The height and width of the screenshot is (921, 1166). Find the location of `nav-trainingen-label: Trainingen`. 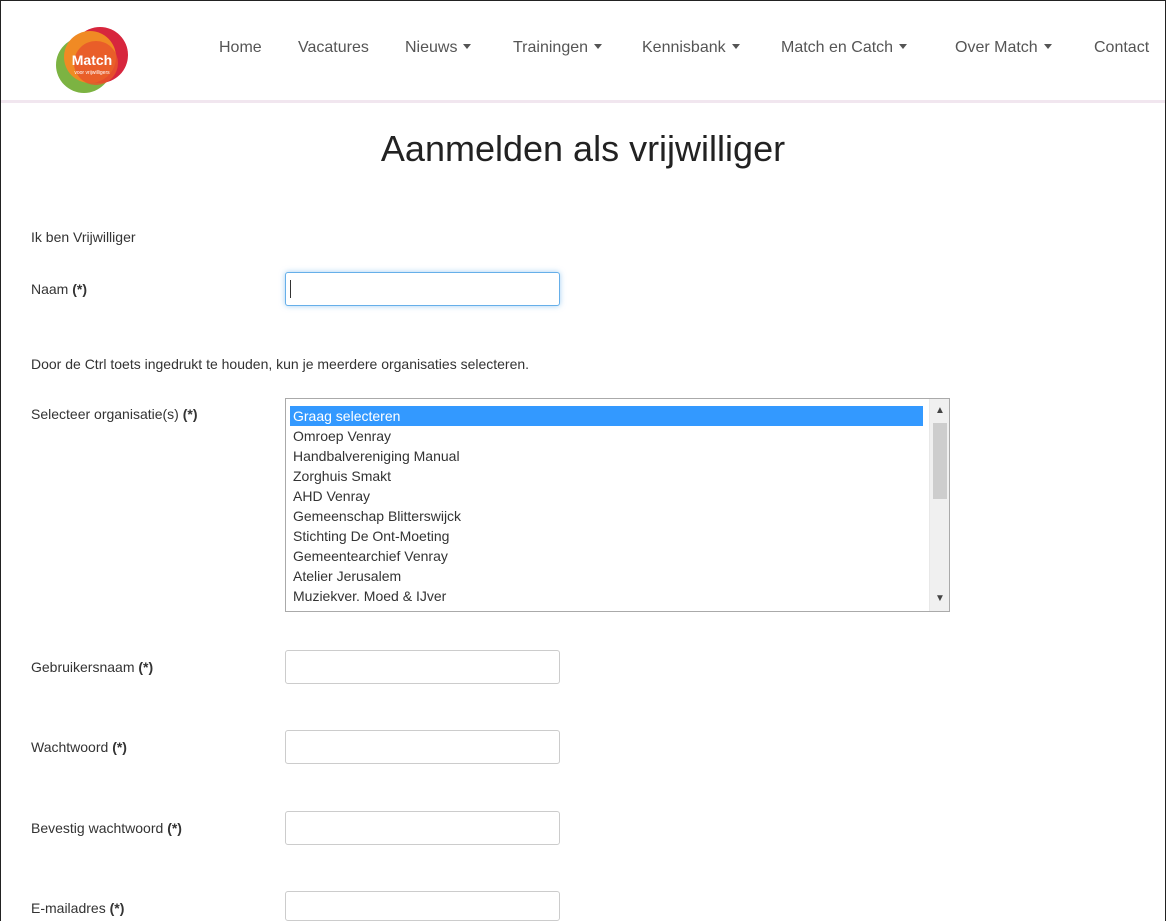

nav-trainingen-label: Trainingen is located at coordinates (551, 47).